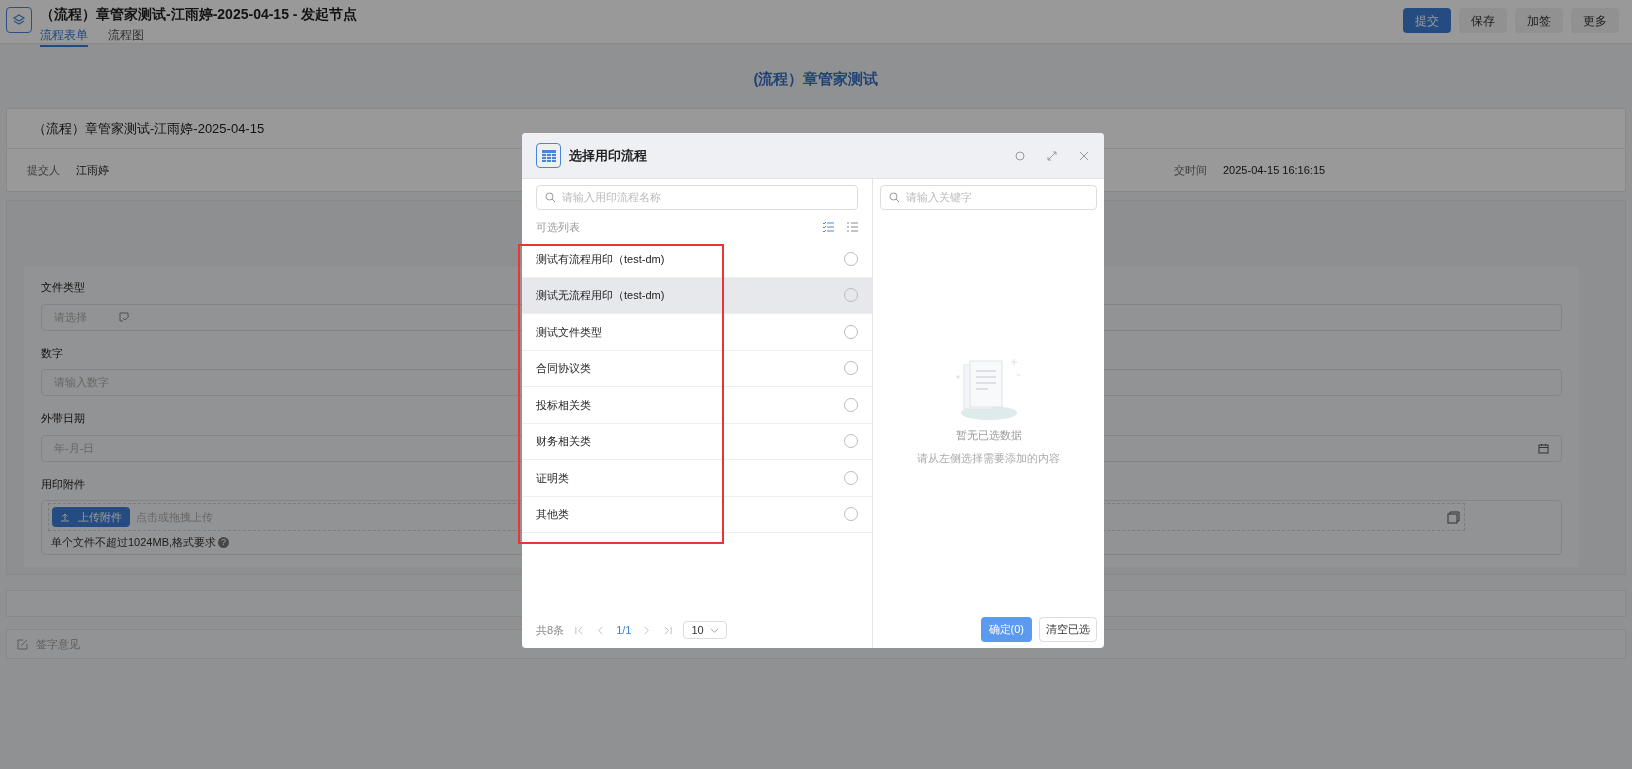  Describe the element at coordinates (563, 441) in the screenshot. I see `item-label: 财务相关类` at that location.